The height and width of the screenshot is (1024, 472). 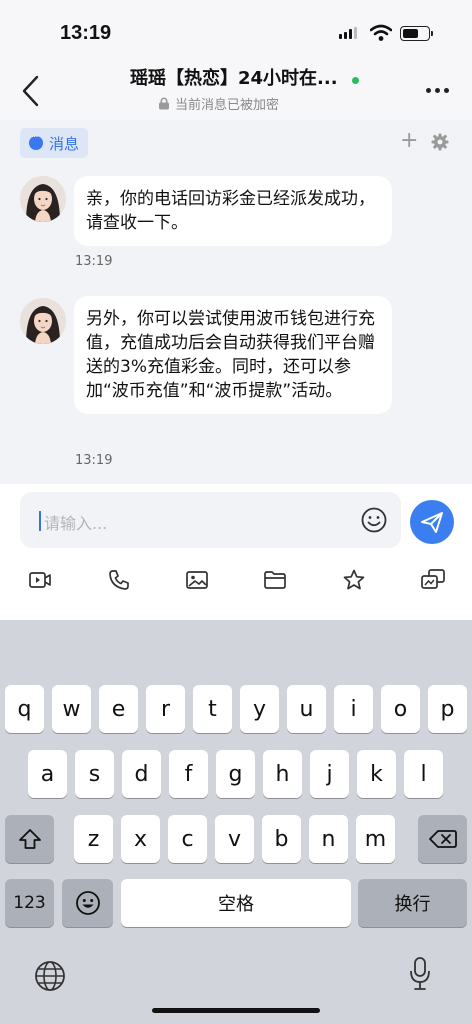 I want to click on encryption-notice: 当前消息已被加密, so click(x=218, y=103).